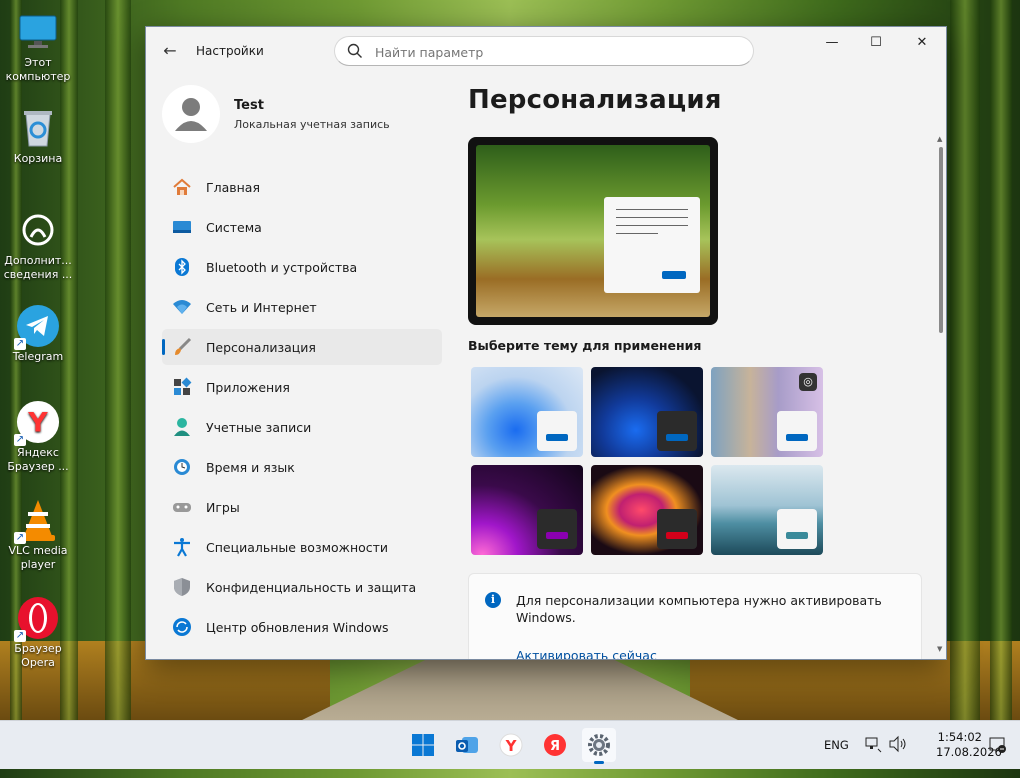  I want to click on theme-tile-captured-motion, so click(647, 510).